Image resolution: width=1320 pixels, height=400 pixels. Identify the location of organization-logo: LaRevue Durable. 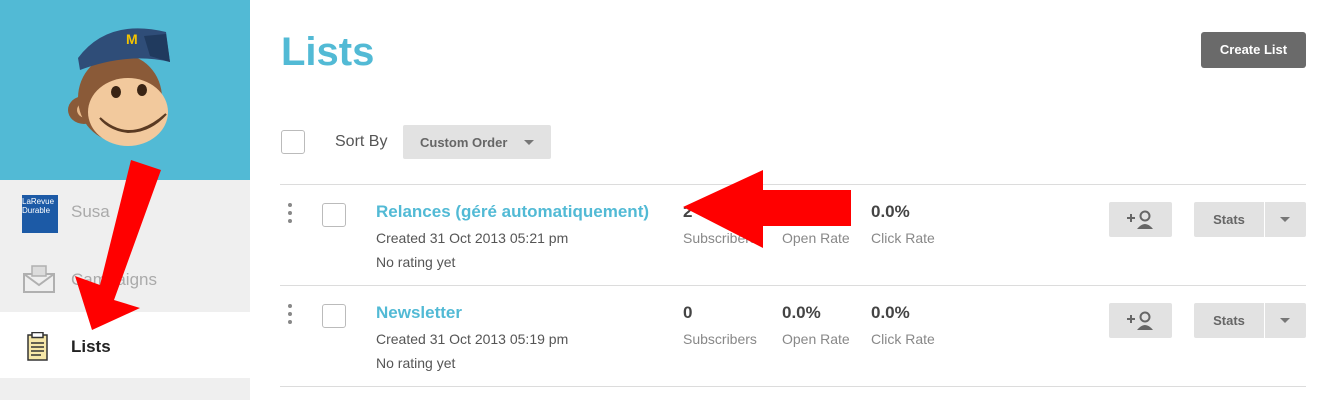
(40, 214).